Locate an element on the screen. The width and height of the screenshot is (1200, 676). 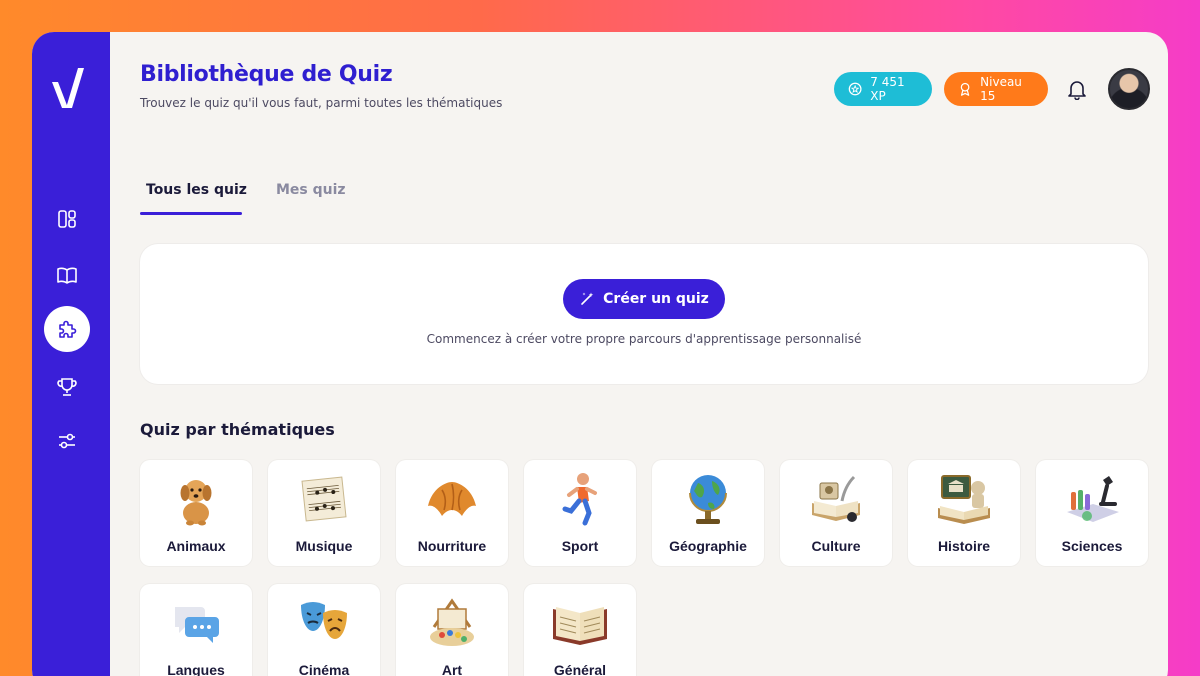
runner-icon is located at coordinates (579, 499).